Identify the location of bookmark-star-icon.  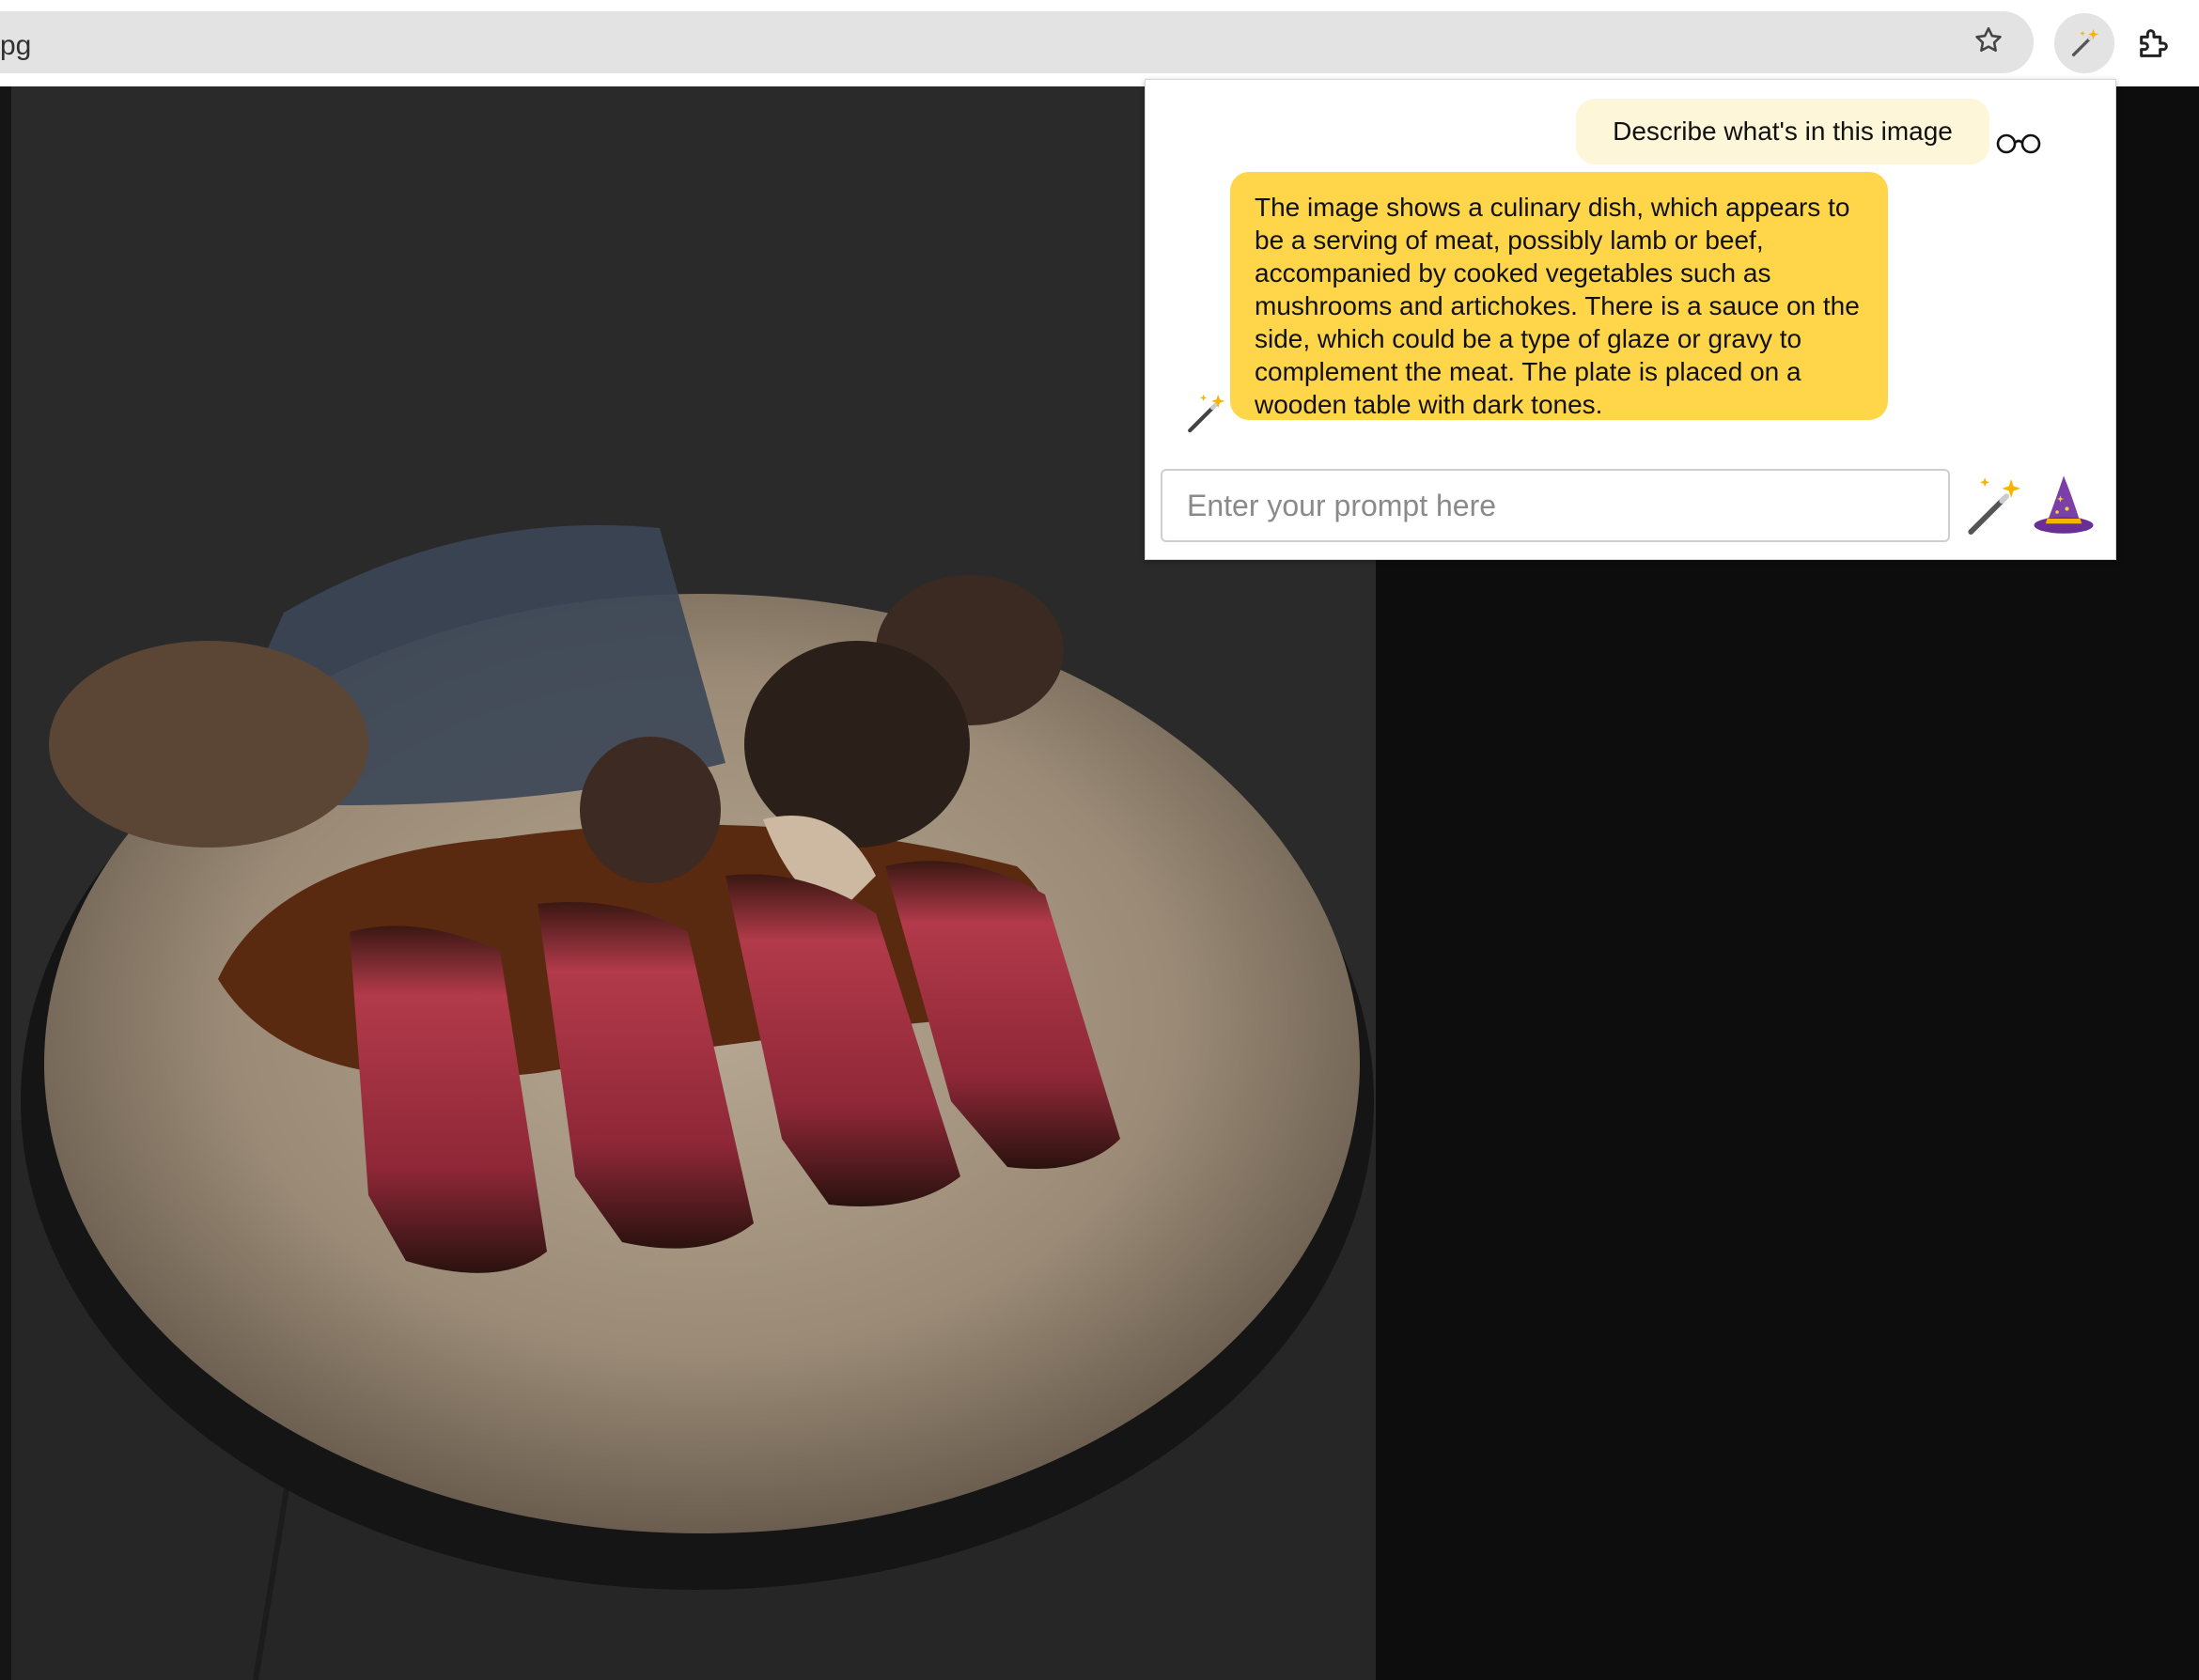
(1988, 40).